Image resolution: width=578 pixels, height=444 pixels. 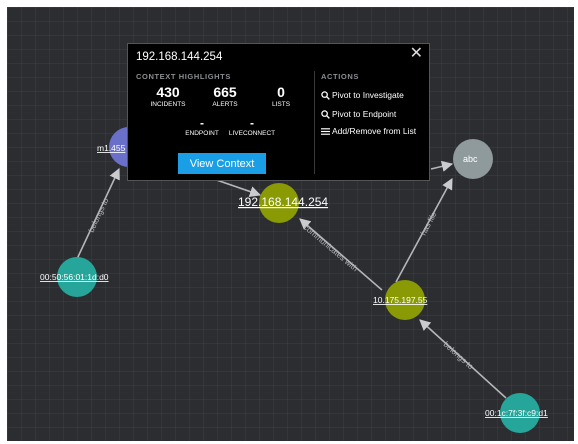 I want to click on node-mac-left: 00:50:56:01:1d:d0, so click(x=74, y=277).